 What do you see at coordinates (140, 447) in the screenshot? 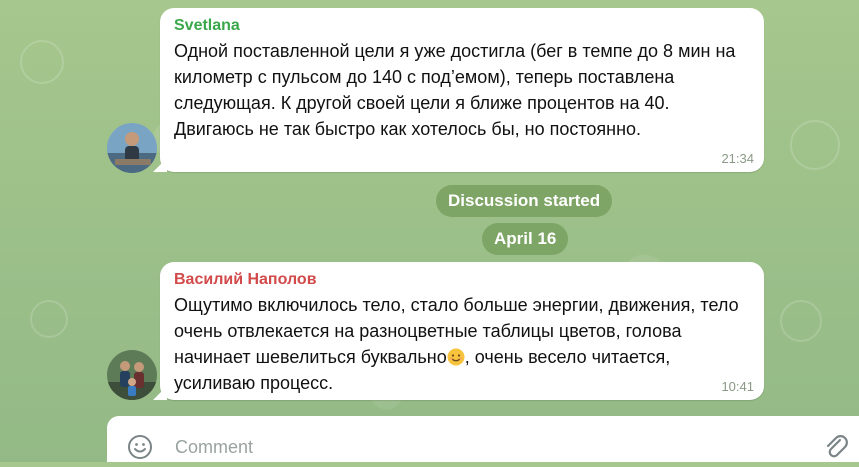
I see `smile-icon` at bounding box center [140, 447].